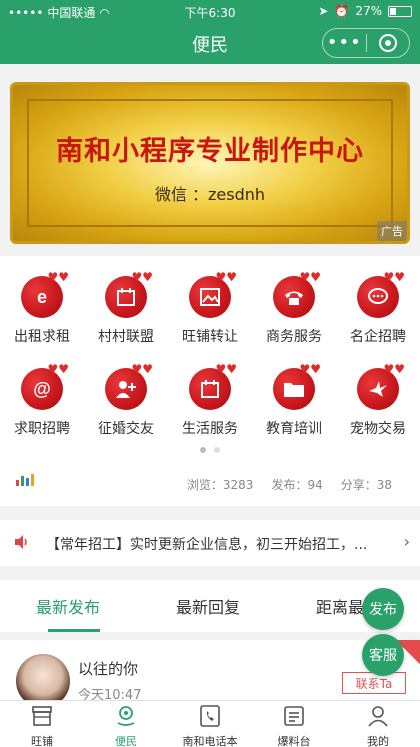  What do you see at coordinates (374, 683) in the screenshot?
I see `contact-button: 联系Ta` at bounding box center [374, 683].